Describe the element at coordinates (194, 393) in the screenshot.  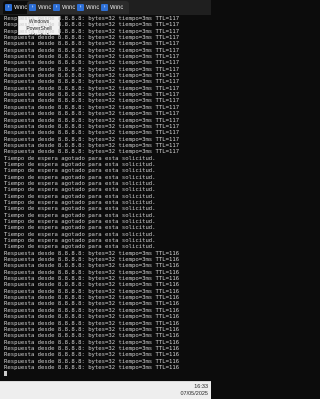
I see `clock-date: 07/05/2025` at that location.